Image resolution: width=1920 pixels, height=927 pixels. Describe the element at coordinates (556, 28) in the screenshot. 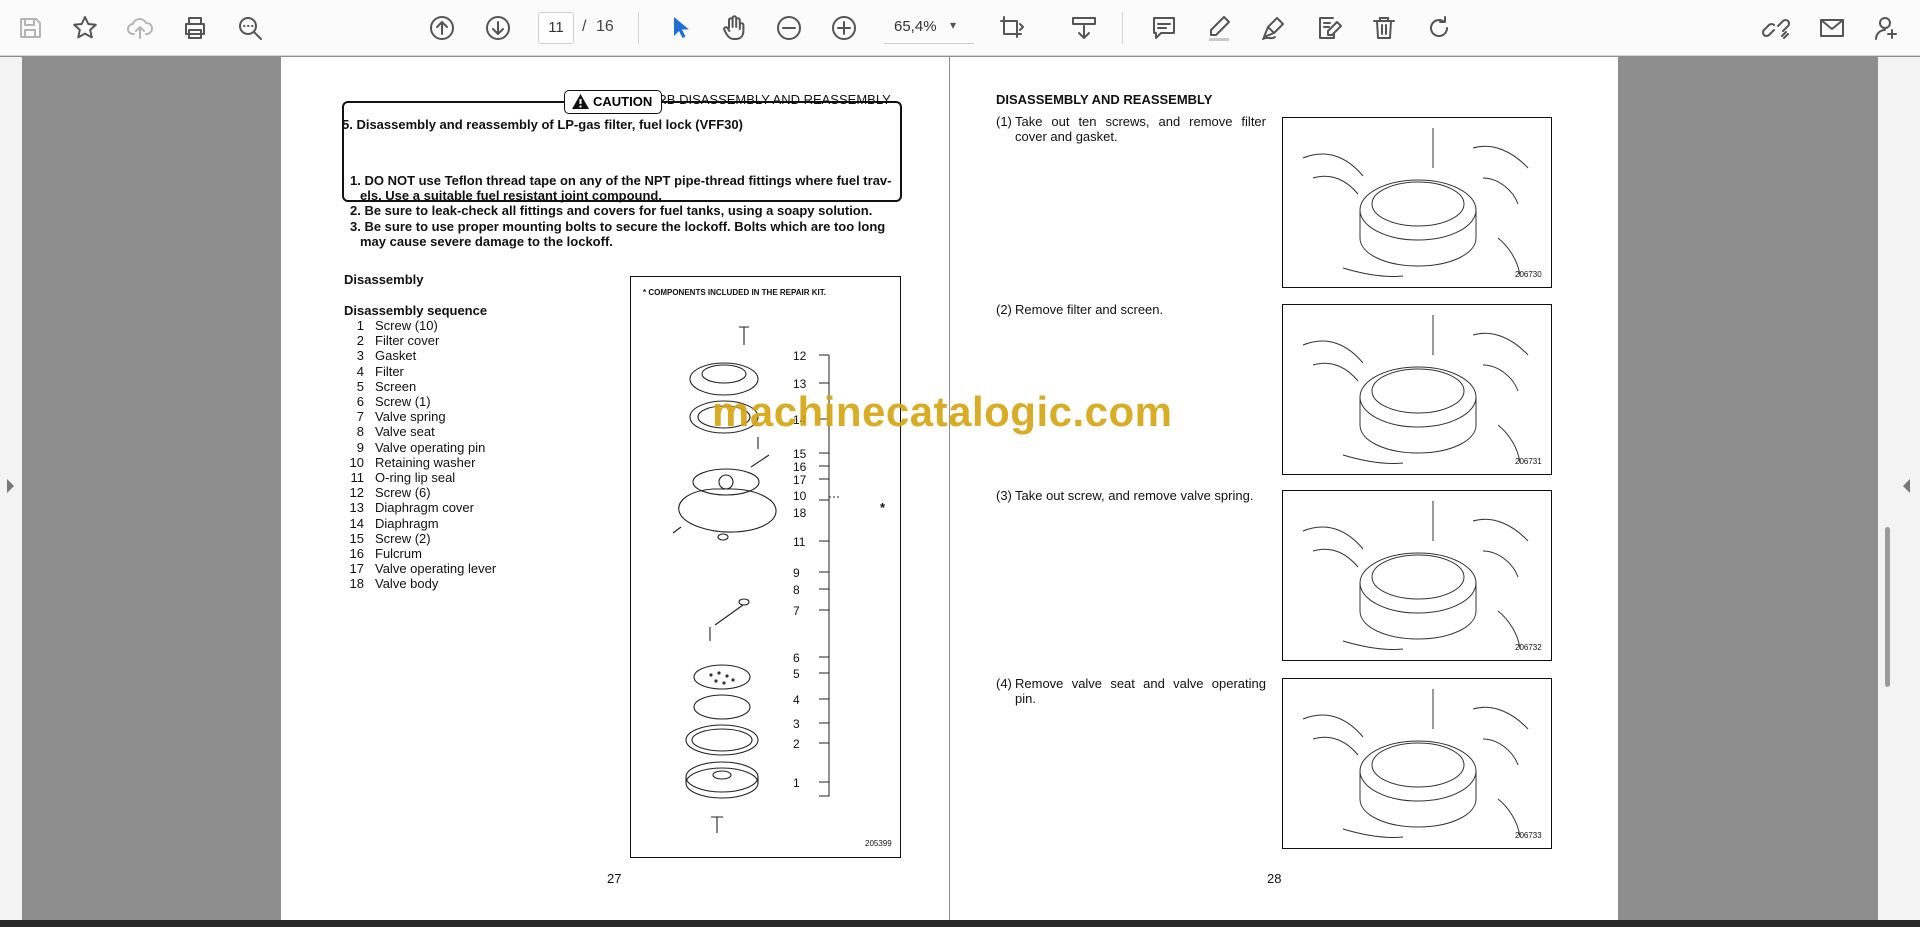

I see `page-number-input: 11` at that location.